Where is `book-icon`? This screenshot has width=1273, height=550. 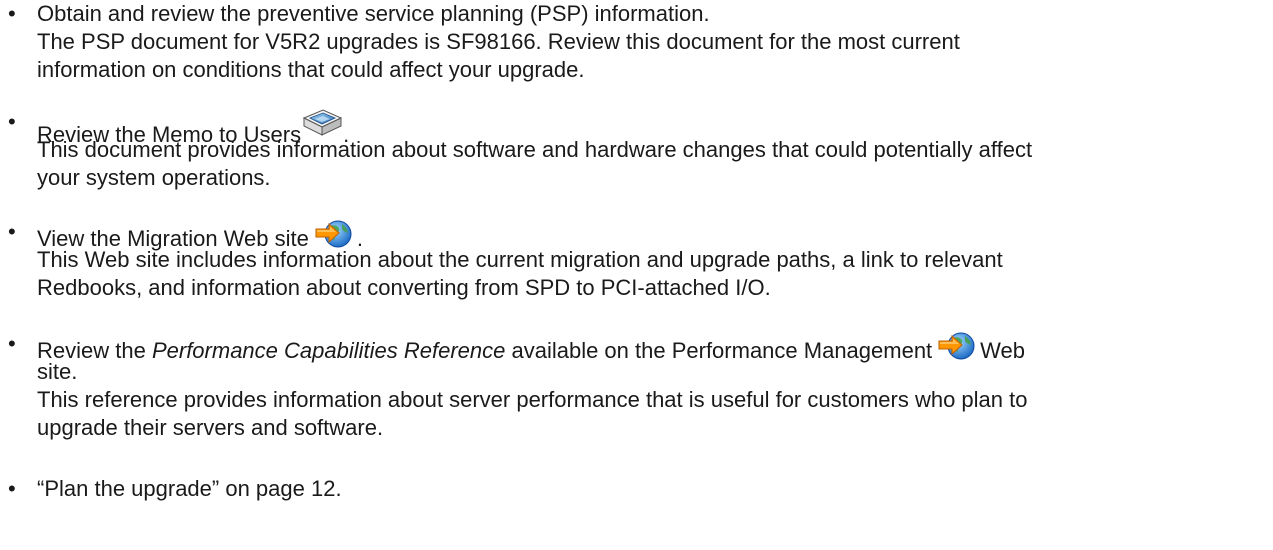 book-icon is located at coordinates (322, 123).